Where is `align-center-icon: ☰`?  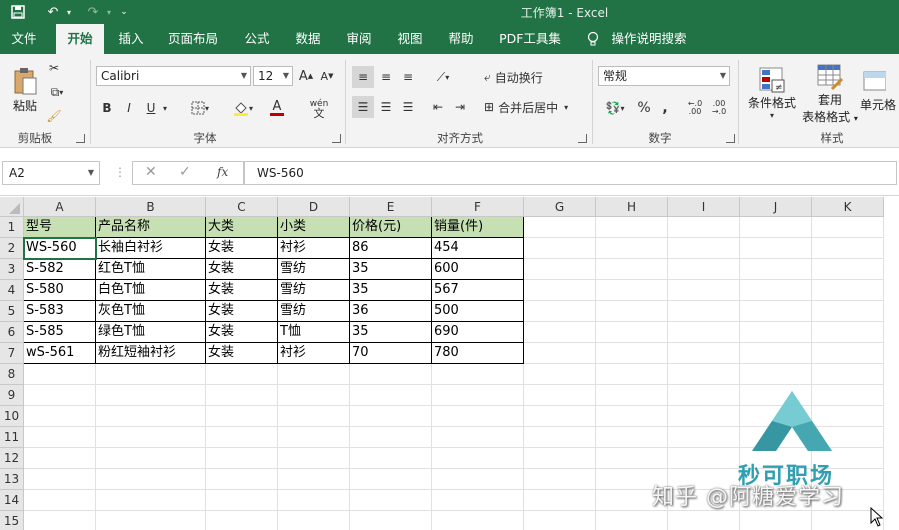
align-center-icon: ☰ is located at coordinates (386, 107).